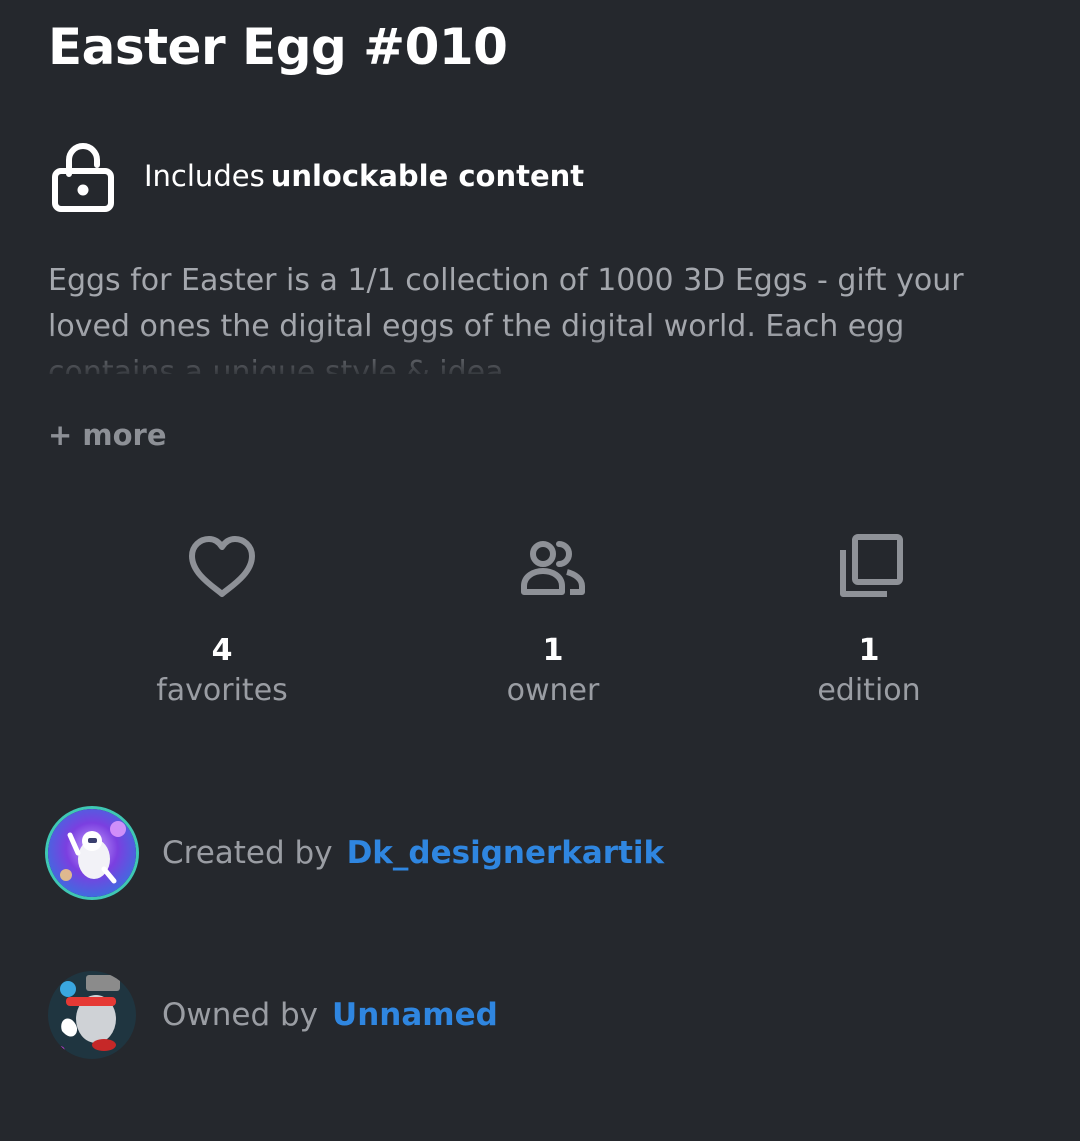 The image size is (1080, 1141). I want to click on unlockable-emphasis: unlockable content, so click(427, 176).